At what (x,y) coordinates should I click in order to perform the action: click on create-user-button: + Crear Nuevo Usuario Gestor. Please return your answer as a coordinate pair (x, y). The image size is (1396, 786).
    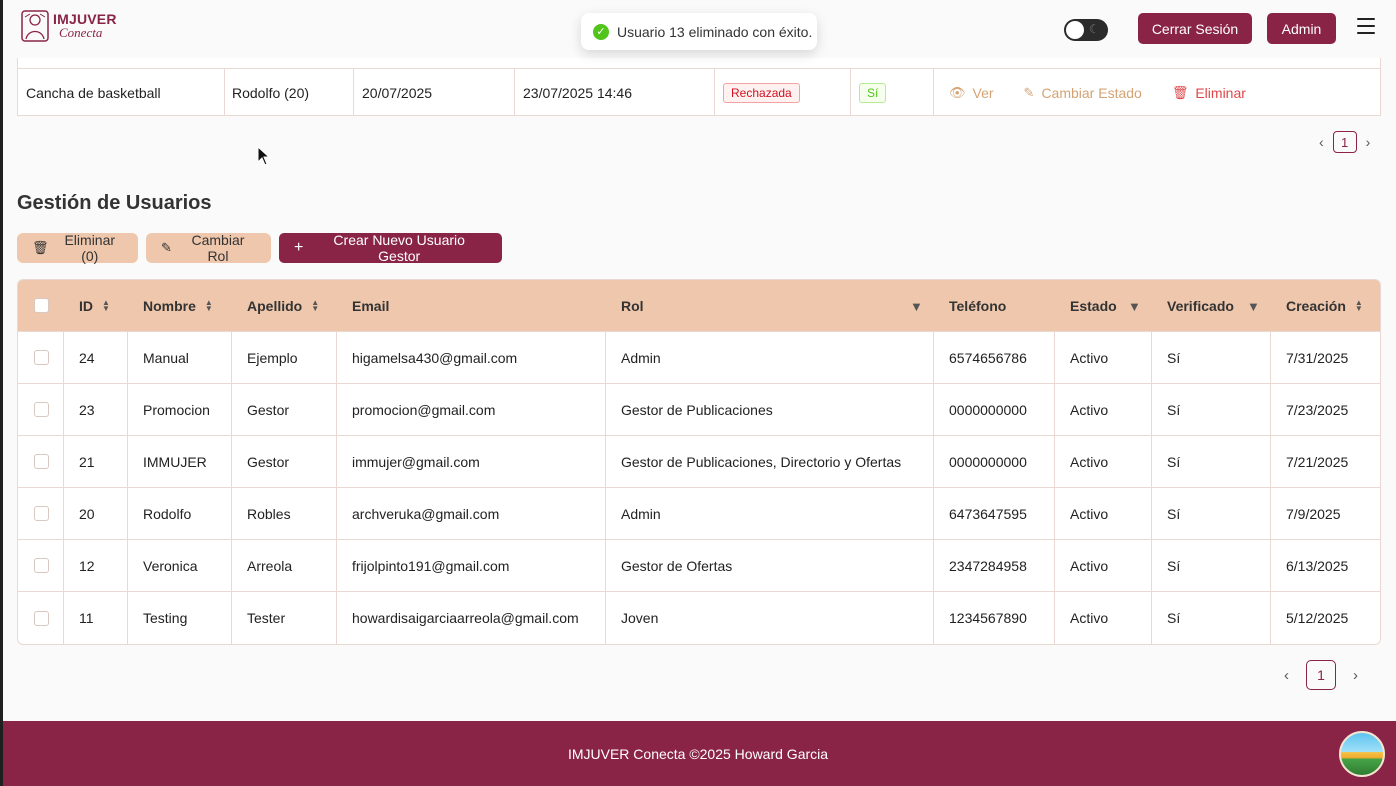
    Looking at the image, I should click on (390, 248).